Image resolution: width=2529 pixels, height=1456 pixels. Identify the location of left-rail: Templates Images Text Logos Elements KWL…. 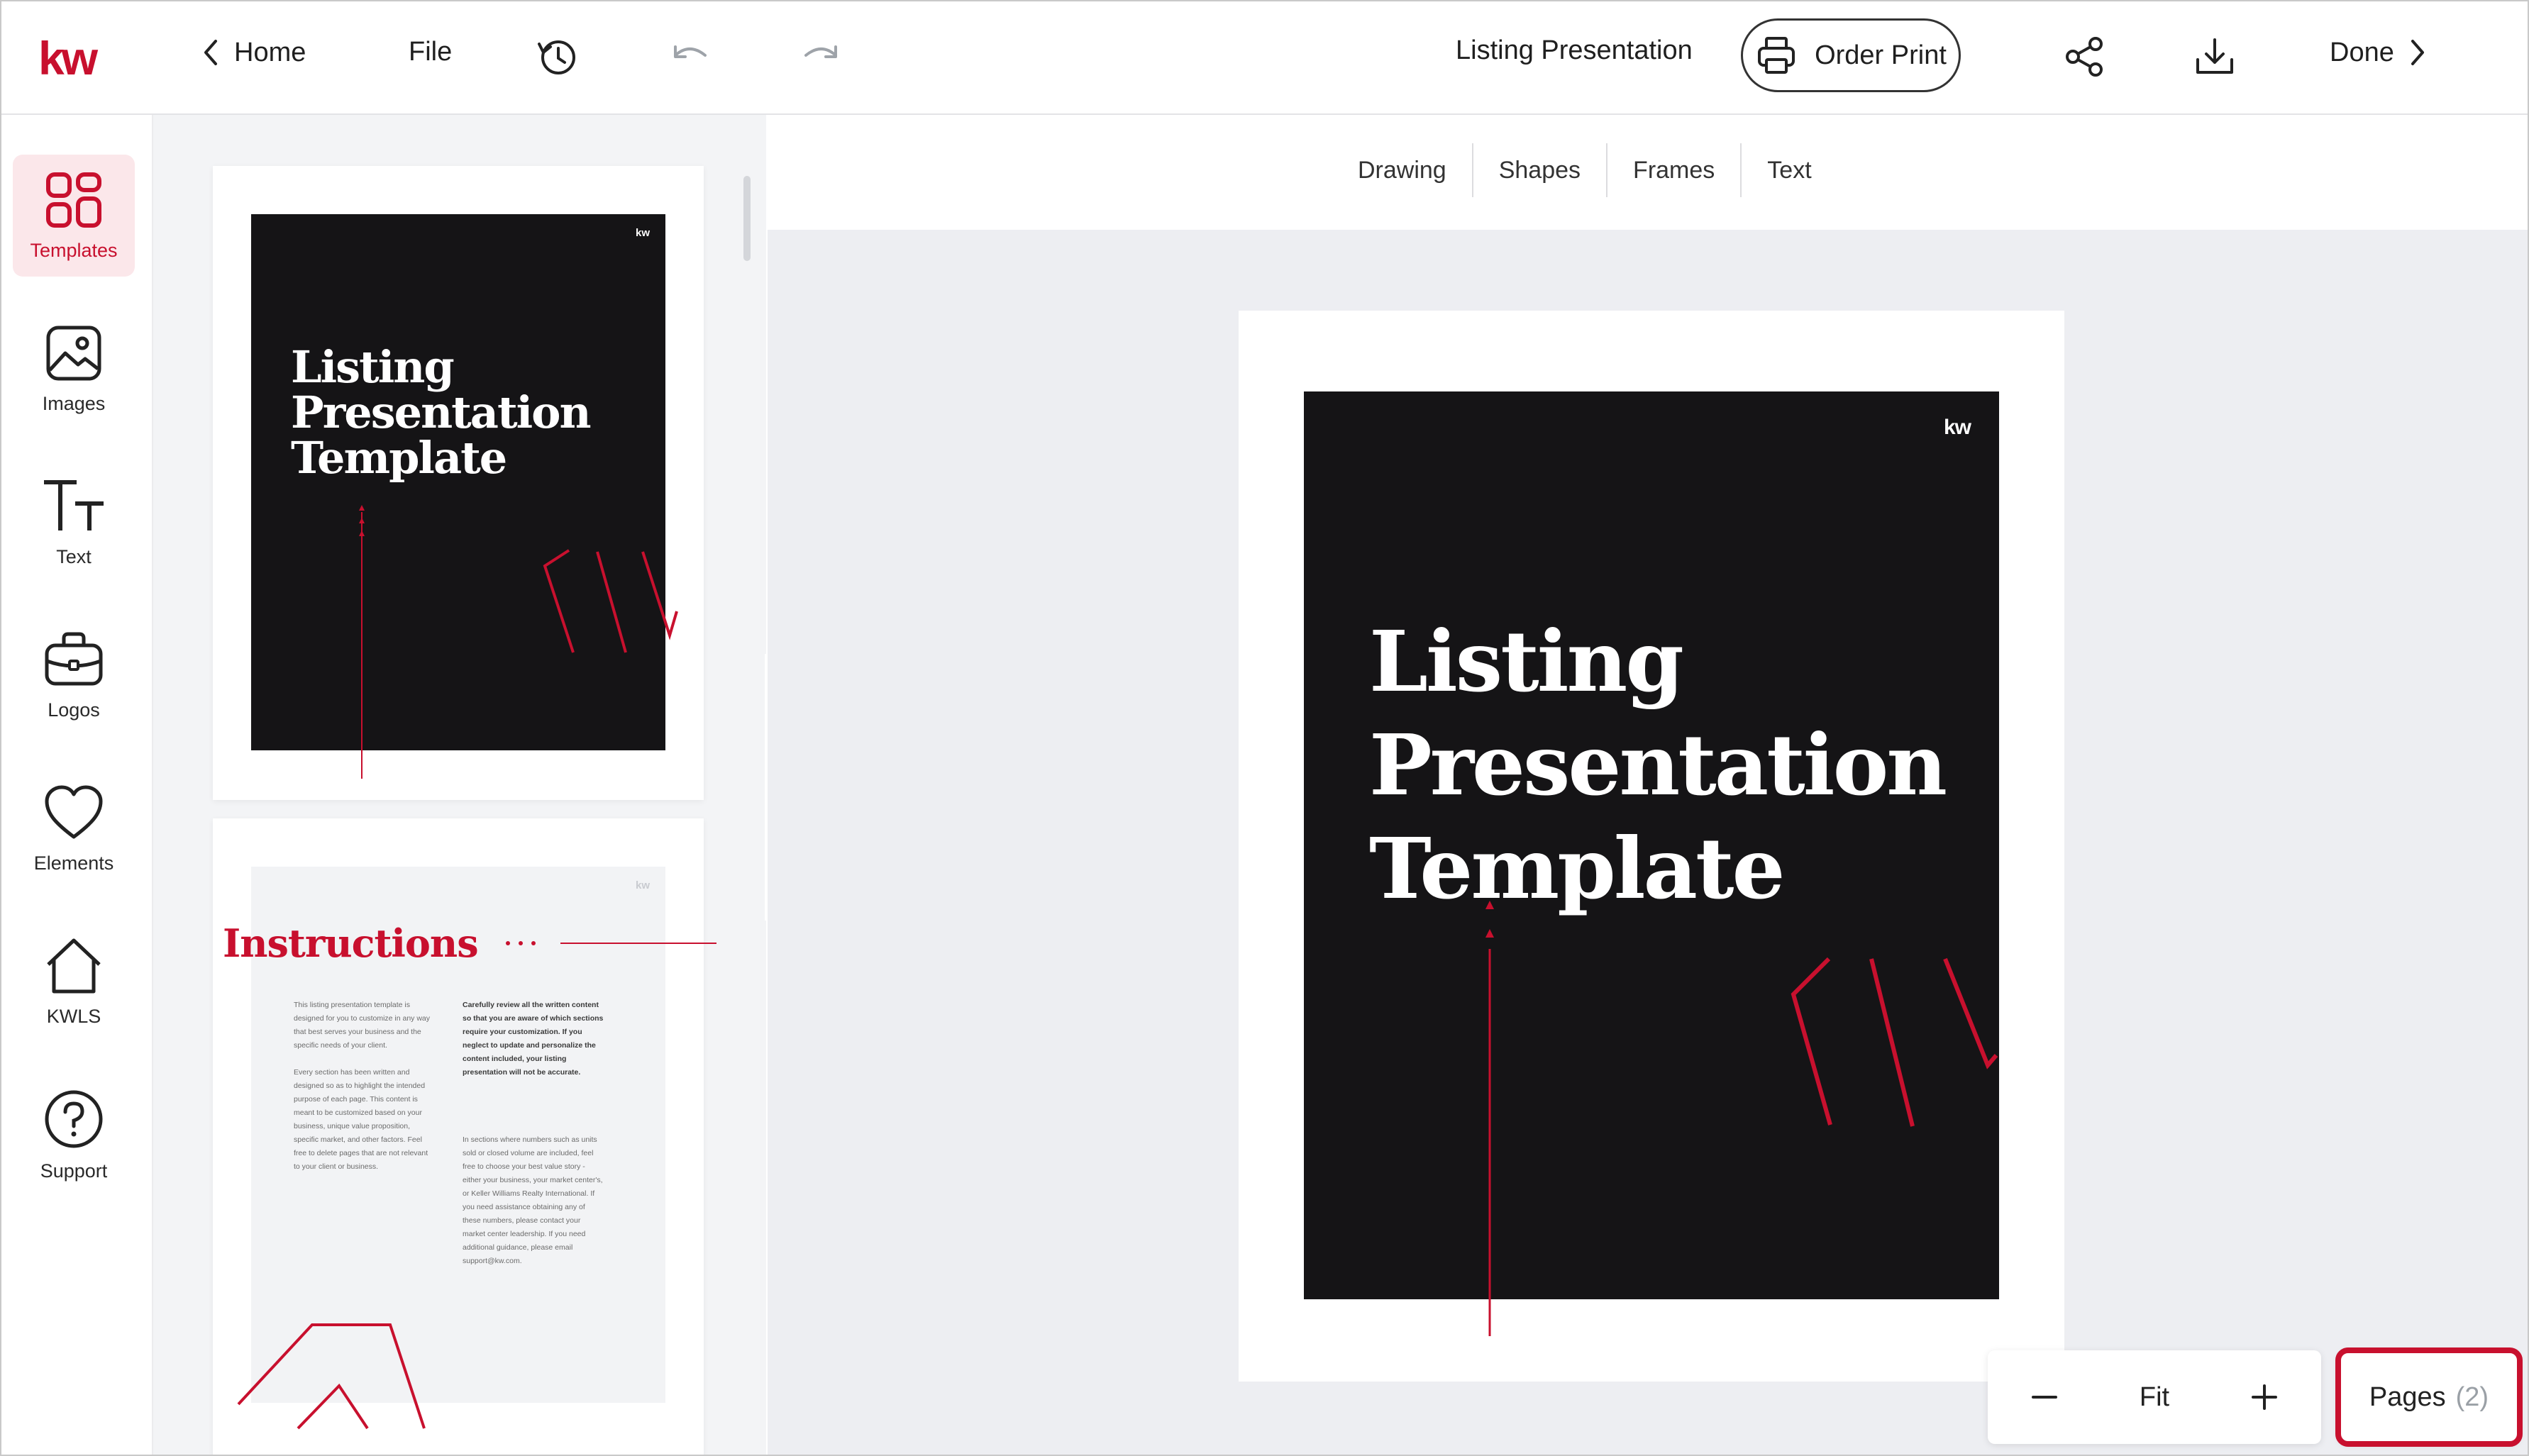
(77, 785).